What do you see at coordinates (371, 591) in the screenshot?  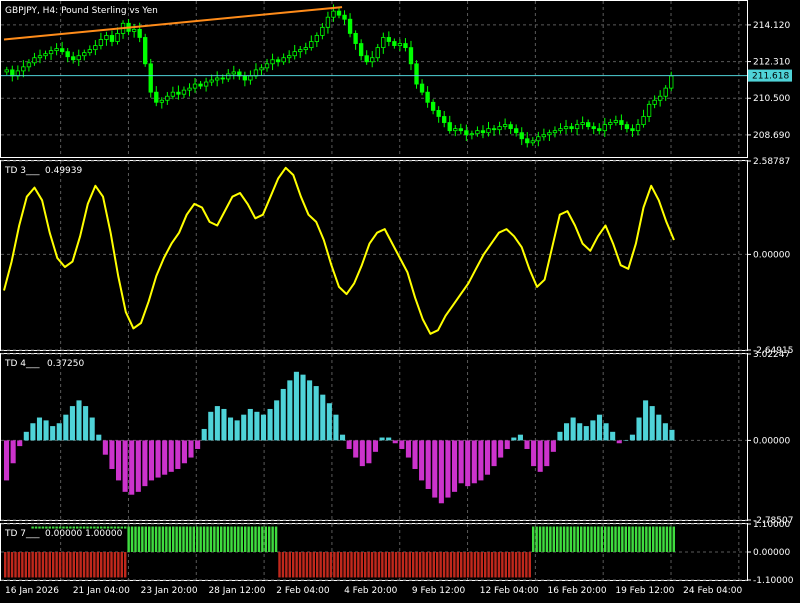 I see `x-axis-label: 4 Feb 20:00` at bounding box center [371, 591].